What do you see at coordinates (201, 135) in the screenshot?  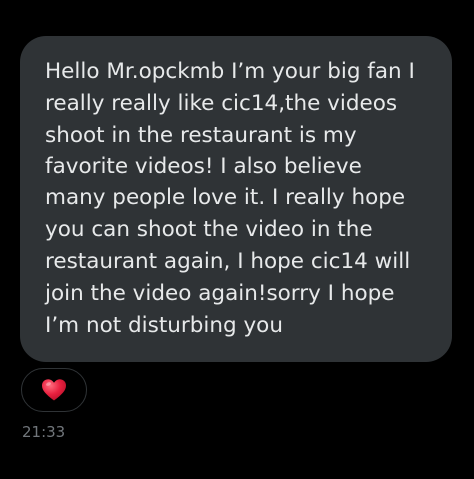 I see `message-line: shoot in the restaurant is my` at bounding box center [201, 135].